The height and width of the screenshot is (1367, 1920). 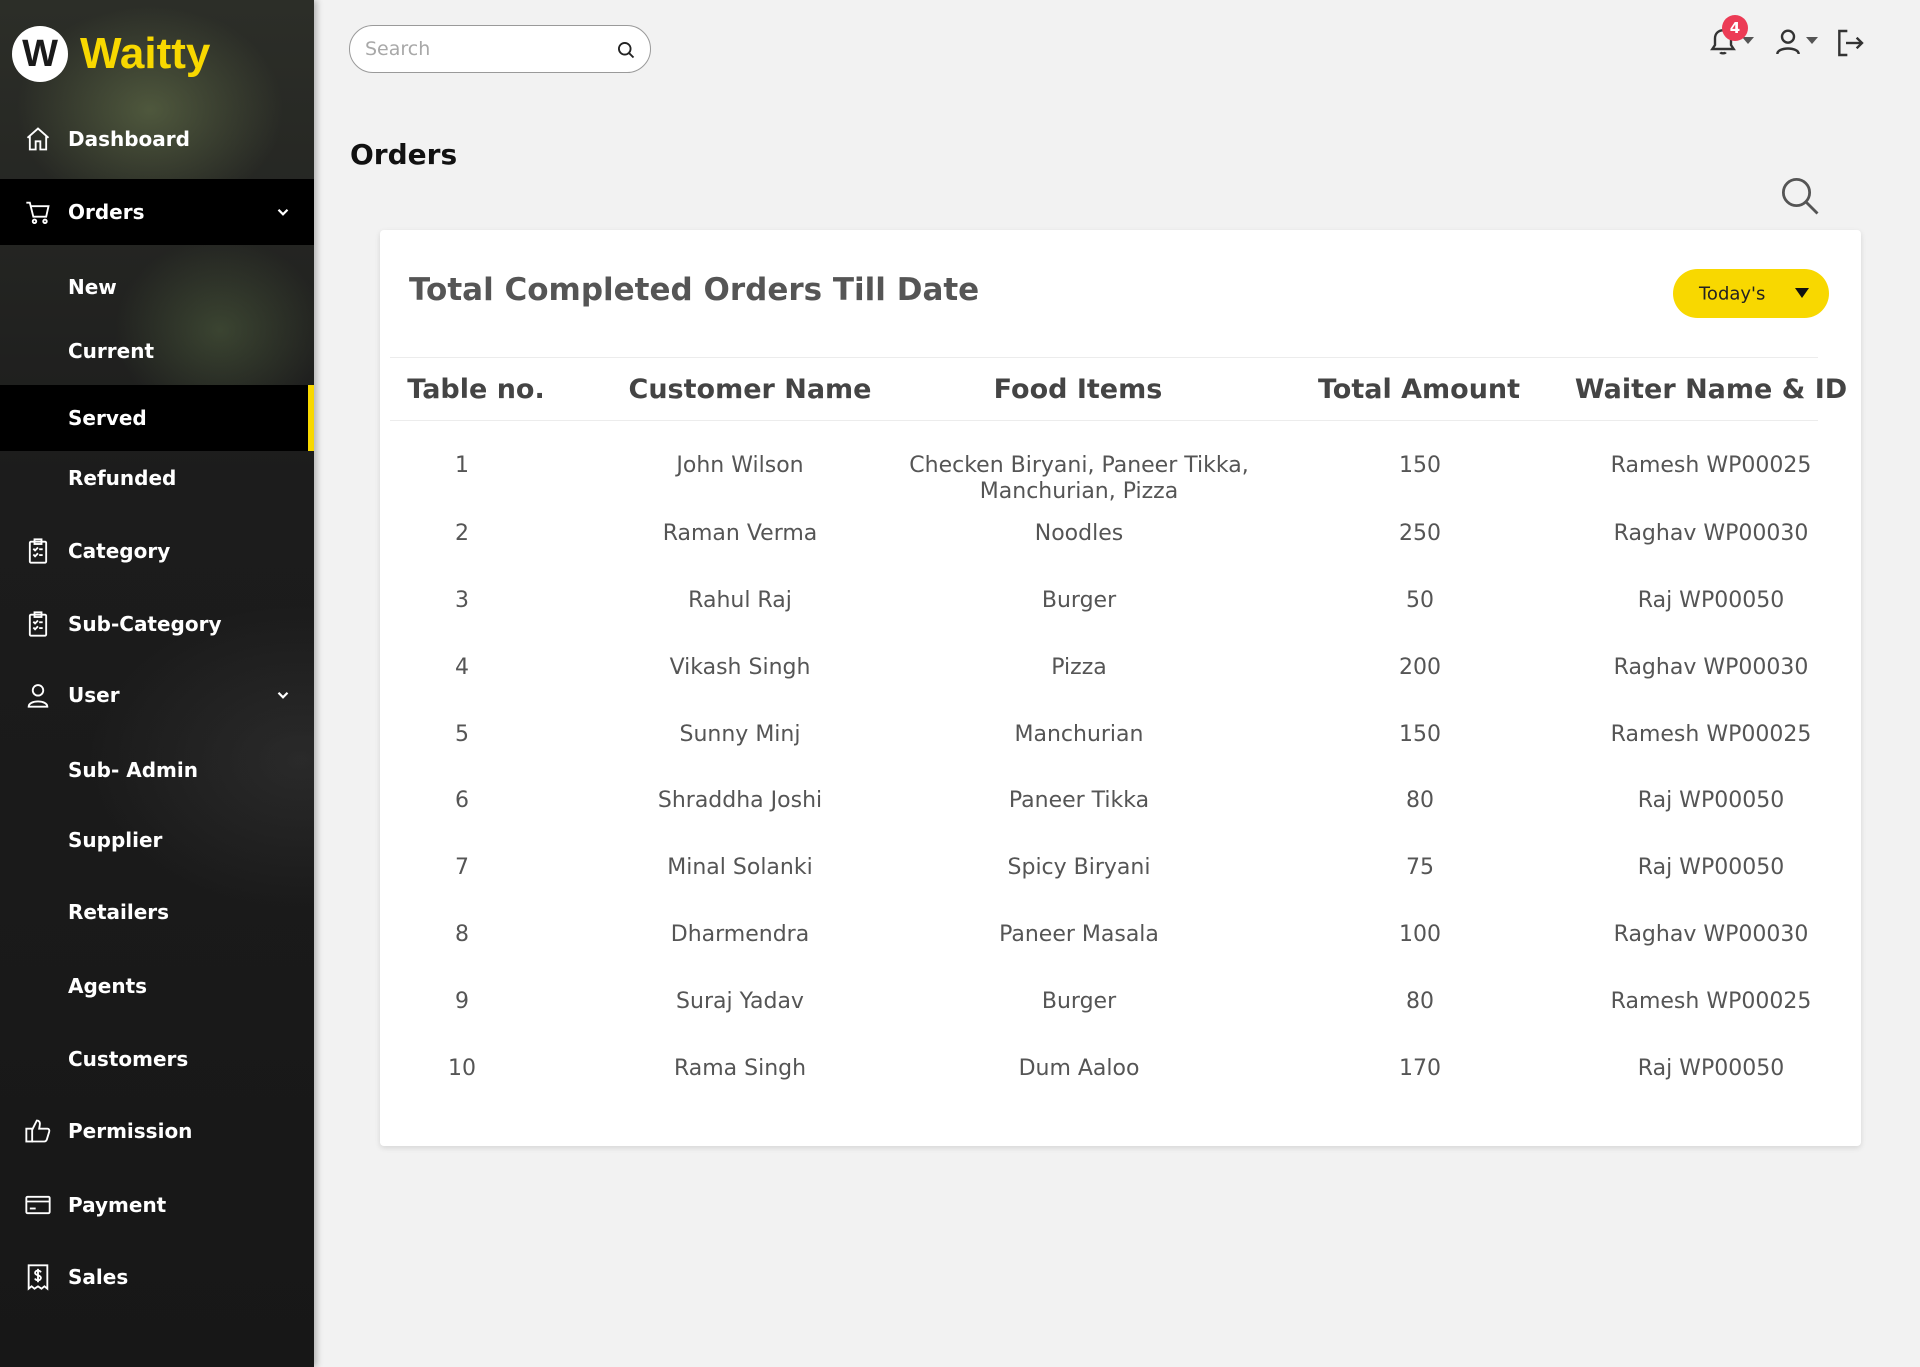 I want to click on sidebar-item-label: Retailers, so click(x=119, y=912).